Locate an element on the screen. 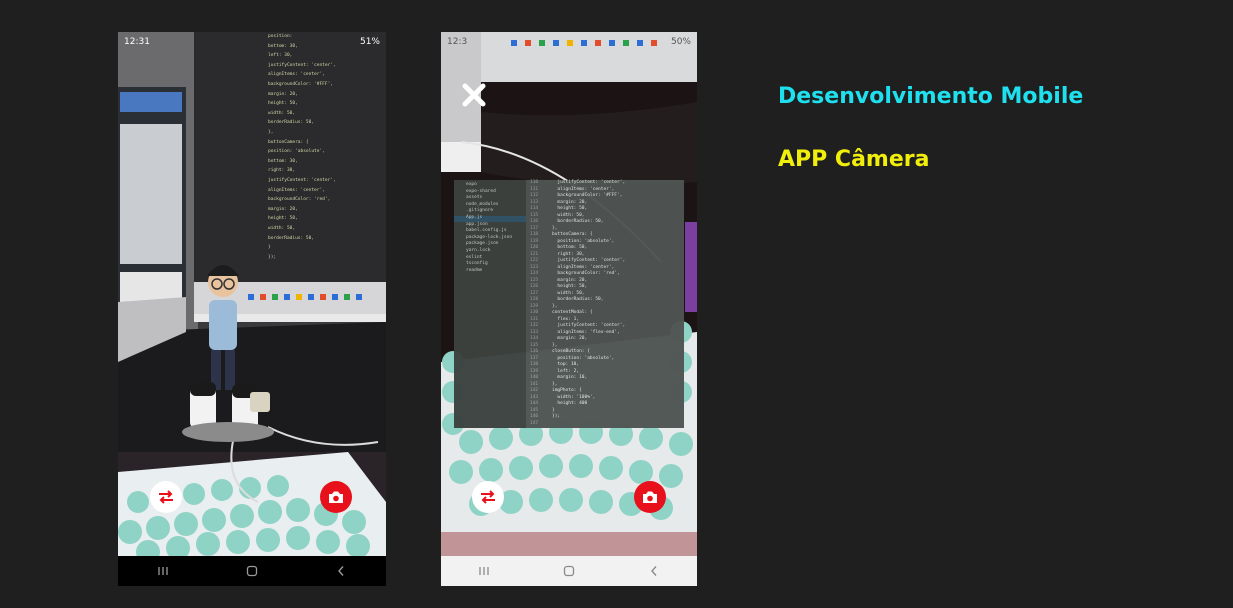  code-line: 115 is located at coordinates (534, 215).